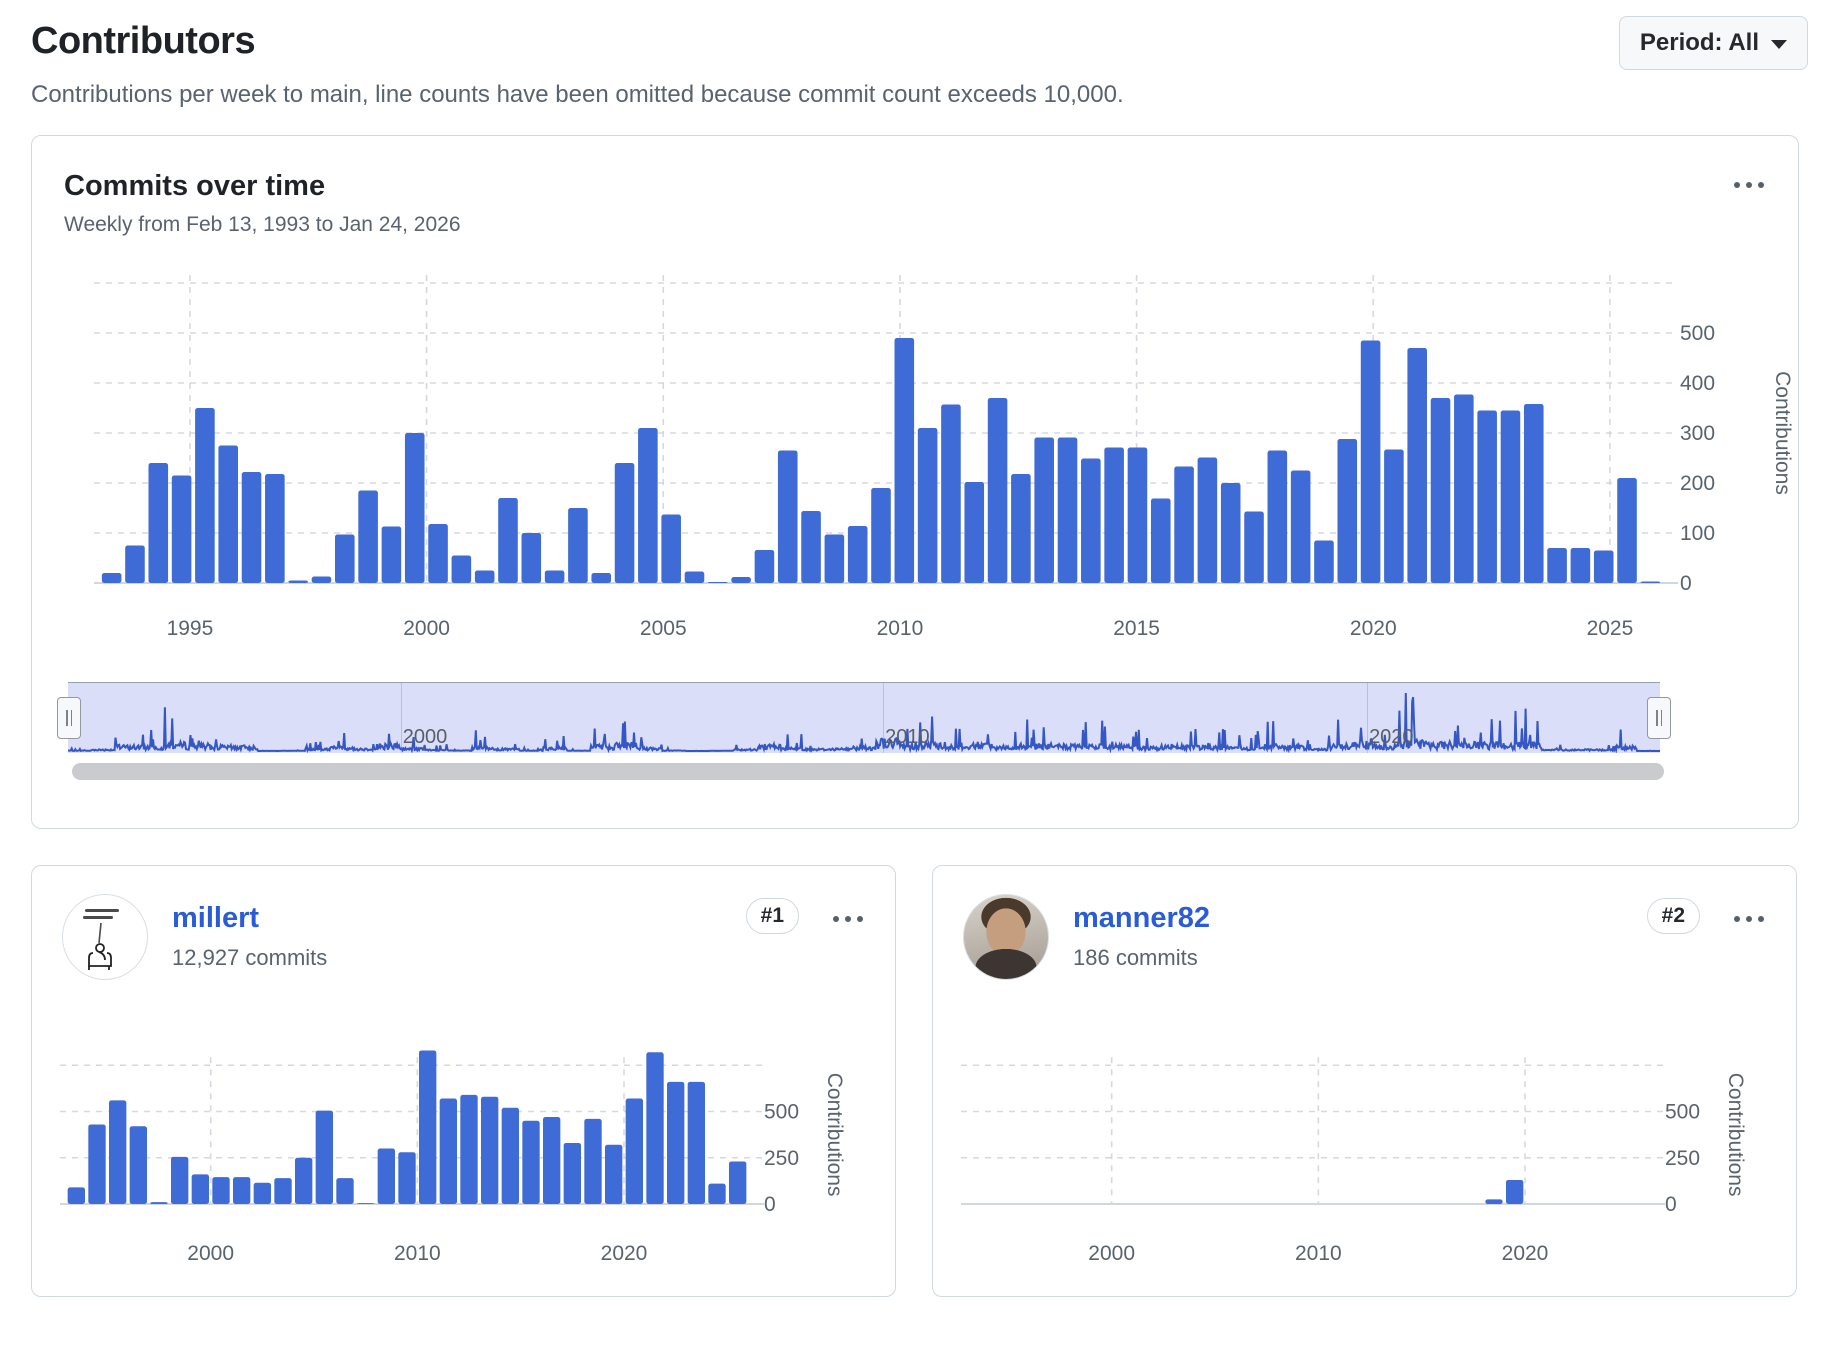 This screenshot has height=1358, width=1830. What do you see at coordinates (772, 916) in the screenshot?
I see `rank-badge: #1` at bounding box center [772, 916].